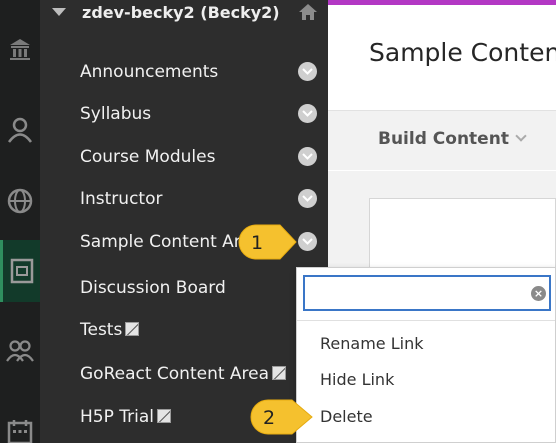 Image resolution: width=556 pixels, height=443 pixels. Describe the element at coordinates (148, 157) in the screenshot. I see `menu-item-label: Course Modules` at that location.